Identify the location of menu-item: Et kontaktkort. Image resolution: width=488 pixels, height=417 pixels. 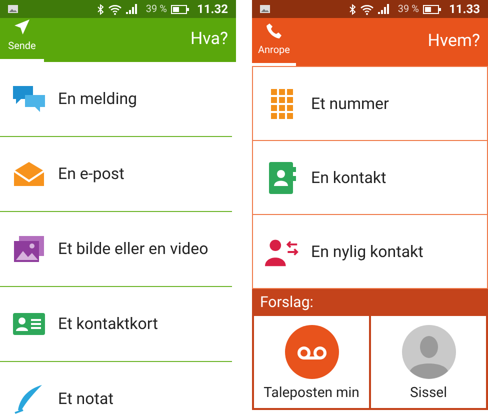
(116, 324).